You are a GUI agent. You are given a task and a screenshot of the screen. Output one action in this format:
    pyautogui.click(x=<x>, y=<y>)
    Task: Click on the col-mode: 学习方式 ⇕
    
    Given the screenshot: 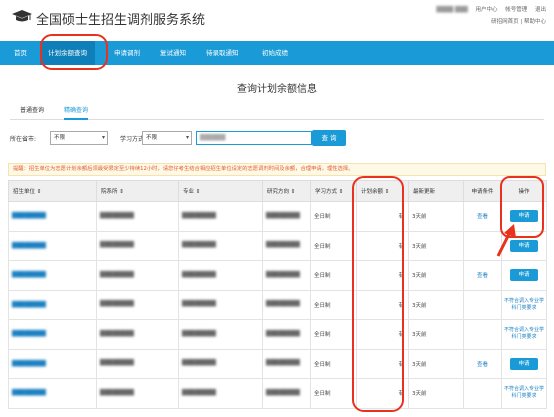 What is the action you would take?
    pyautogui.click(x=333, y=191)
    